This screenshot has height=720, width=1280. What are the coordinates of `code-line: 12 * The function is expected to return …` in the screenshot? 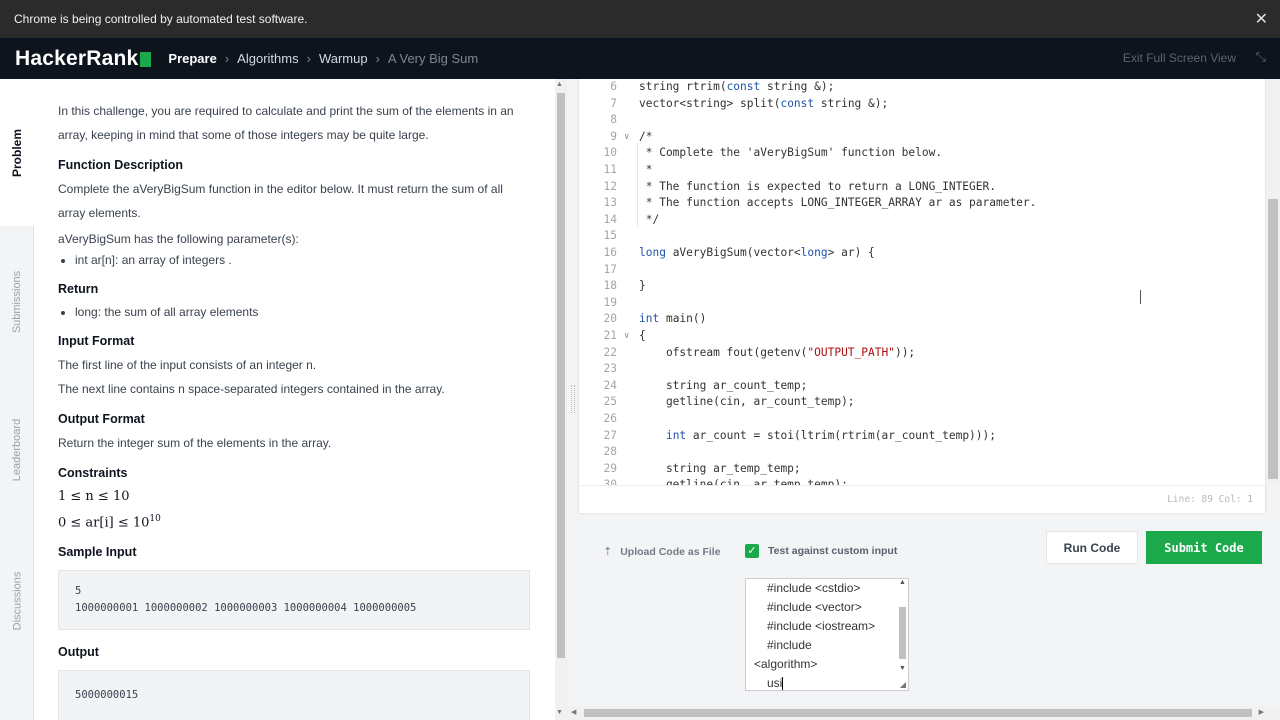 It's located at (922, 187).